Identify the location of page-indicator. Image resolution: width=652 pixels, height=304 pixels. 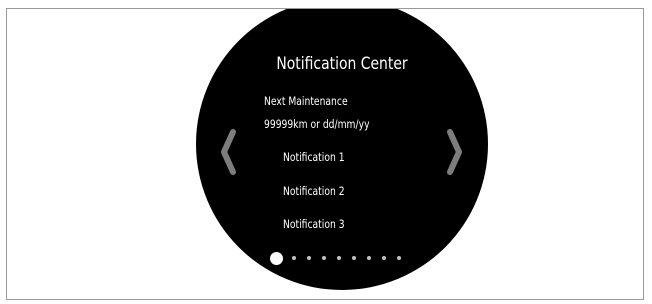
(341, 258).